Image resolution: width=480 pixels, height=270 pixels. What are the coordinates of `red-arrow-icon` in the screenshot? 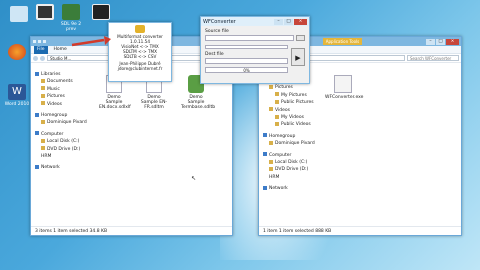 It's located at (91, 41).